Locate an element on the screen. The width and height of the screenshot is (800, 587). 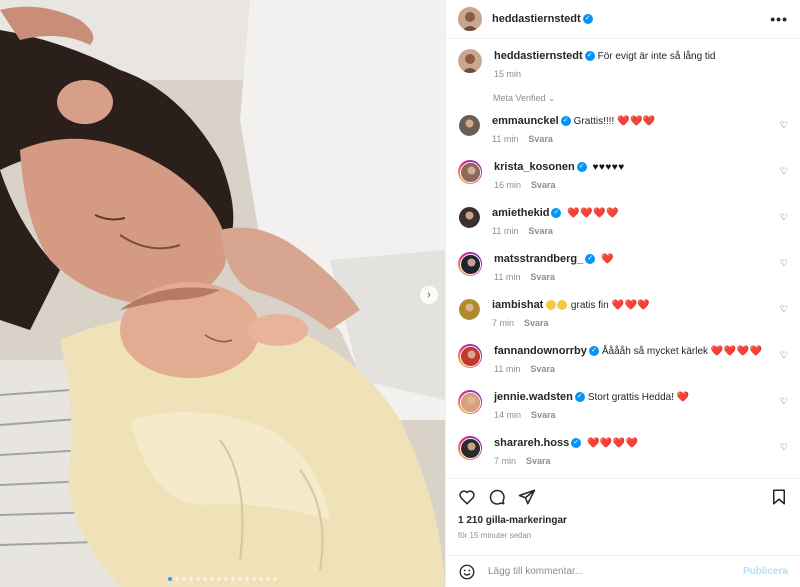
heart-icon is located at coordinates (467, 497).